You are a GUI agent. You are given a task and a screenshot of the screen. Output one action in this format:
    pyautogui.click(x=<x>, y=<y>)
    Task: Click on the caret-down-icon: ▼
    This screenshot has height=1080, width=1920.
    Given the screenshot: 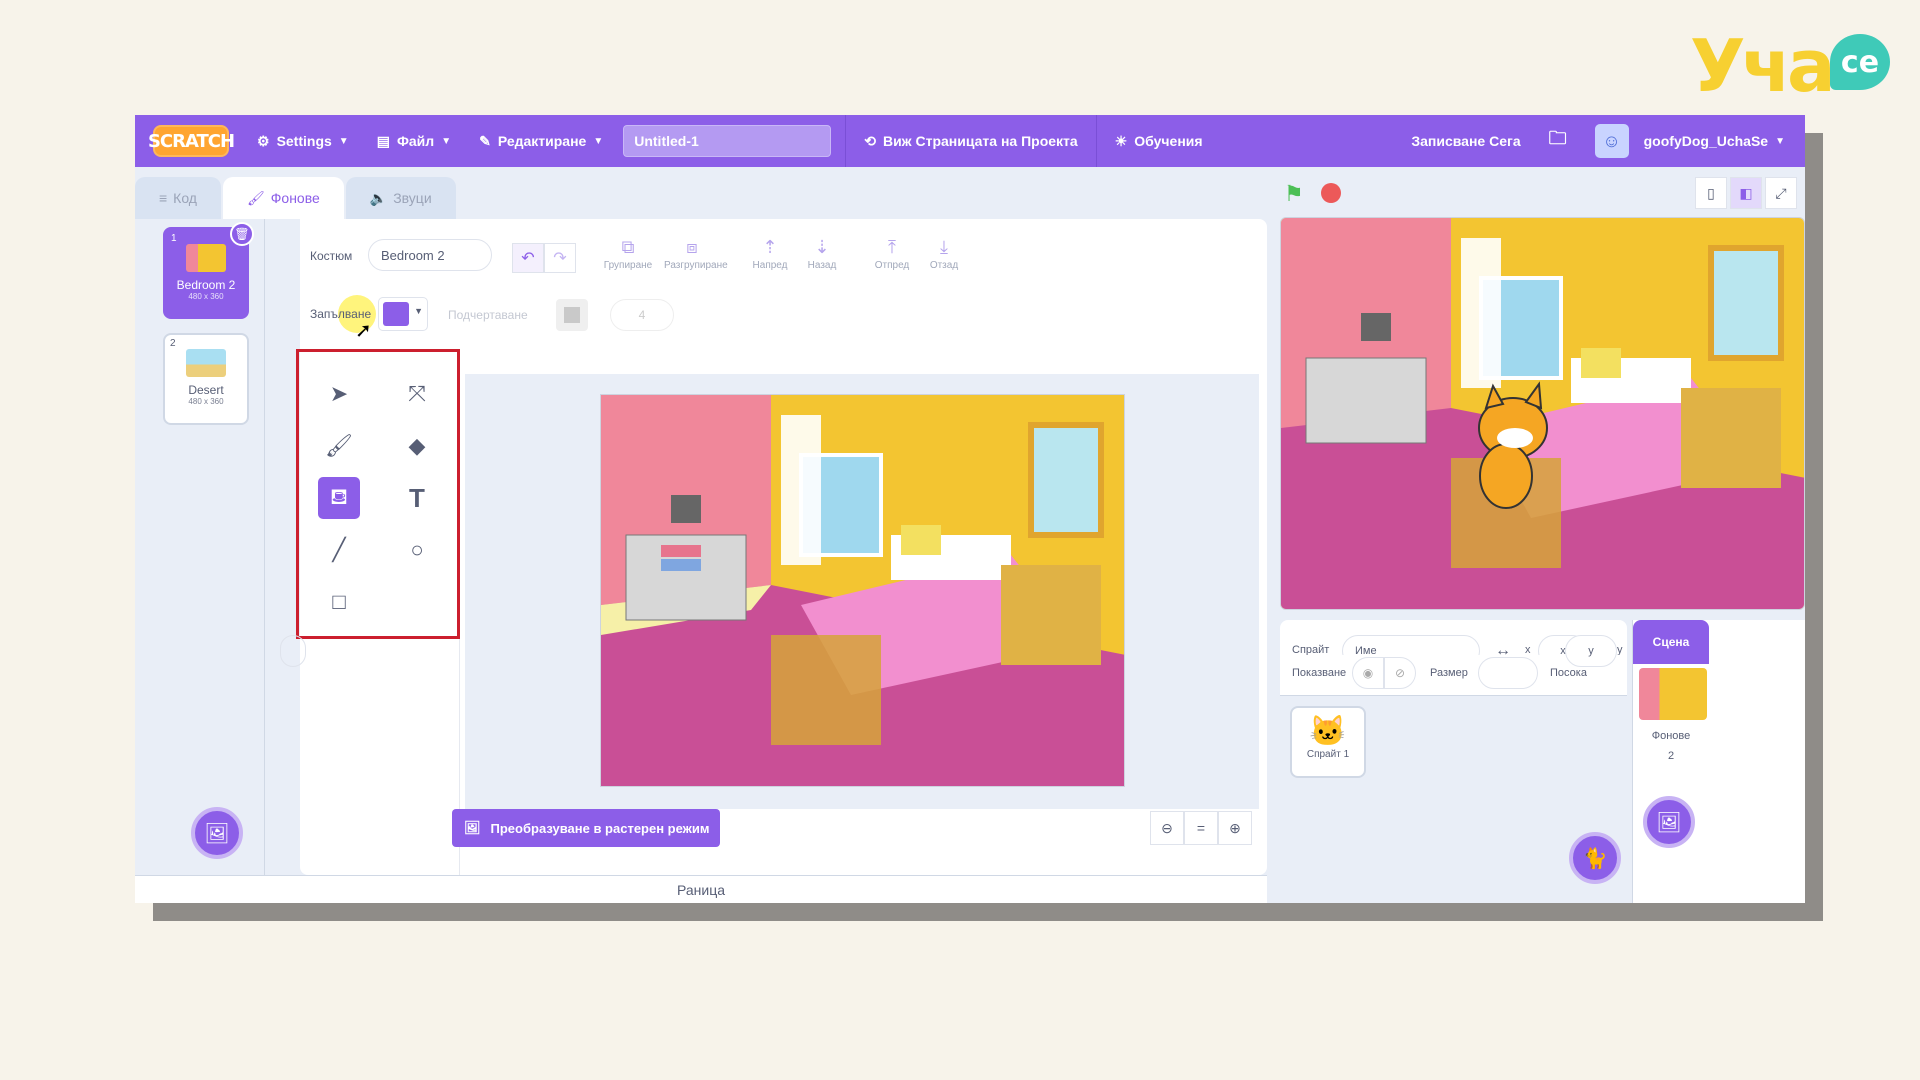 What is the action you would take?
    pyautogui.click(x=598, y=141)
    